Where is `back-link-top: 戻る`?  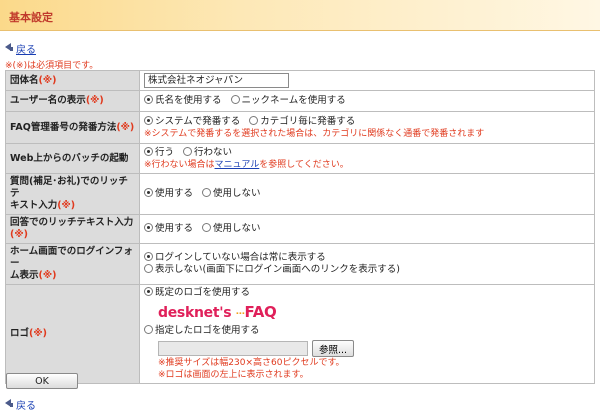
back-link-top: 戻る is located at coordinates (20, 48).